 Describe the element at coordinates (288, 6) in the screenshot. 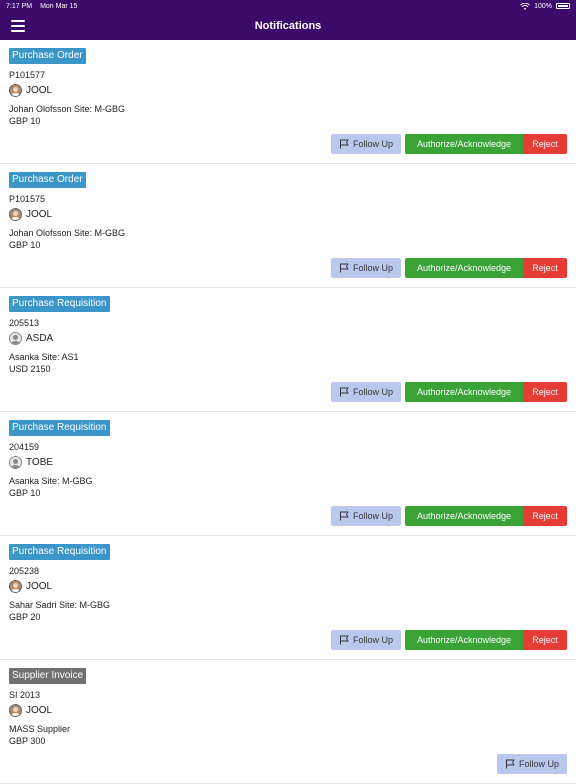

I see `status-bar: 7:17 PM Mon Mar 15 100%` at that location.